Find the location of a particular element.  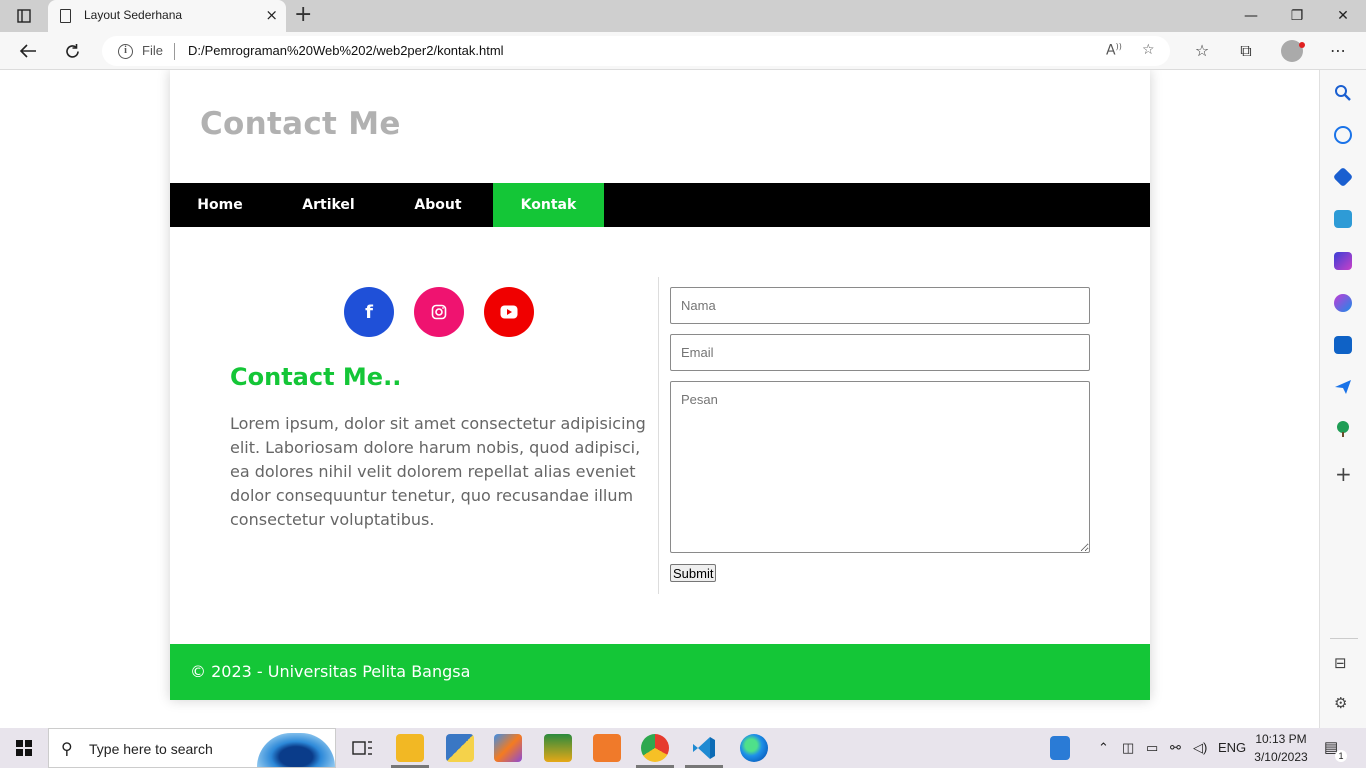

restore-button: ❐ is located at coordinates (1297, 16).